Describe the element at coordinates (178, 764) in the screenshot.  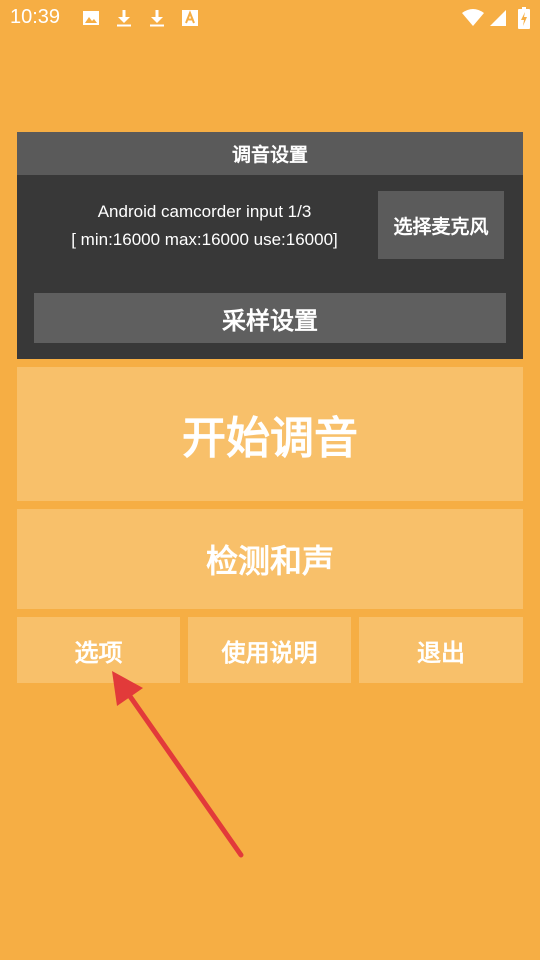
I see `annotation-arrow-icon` at that location.